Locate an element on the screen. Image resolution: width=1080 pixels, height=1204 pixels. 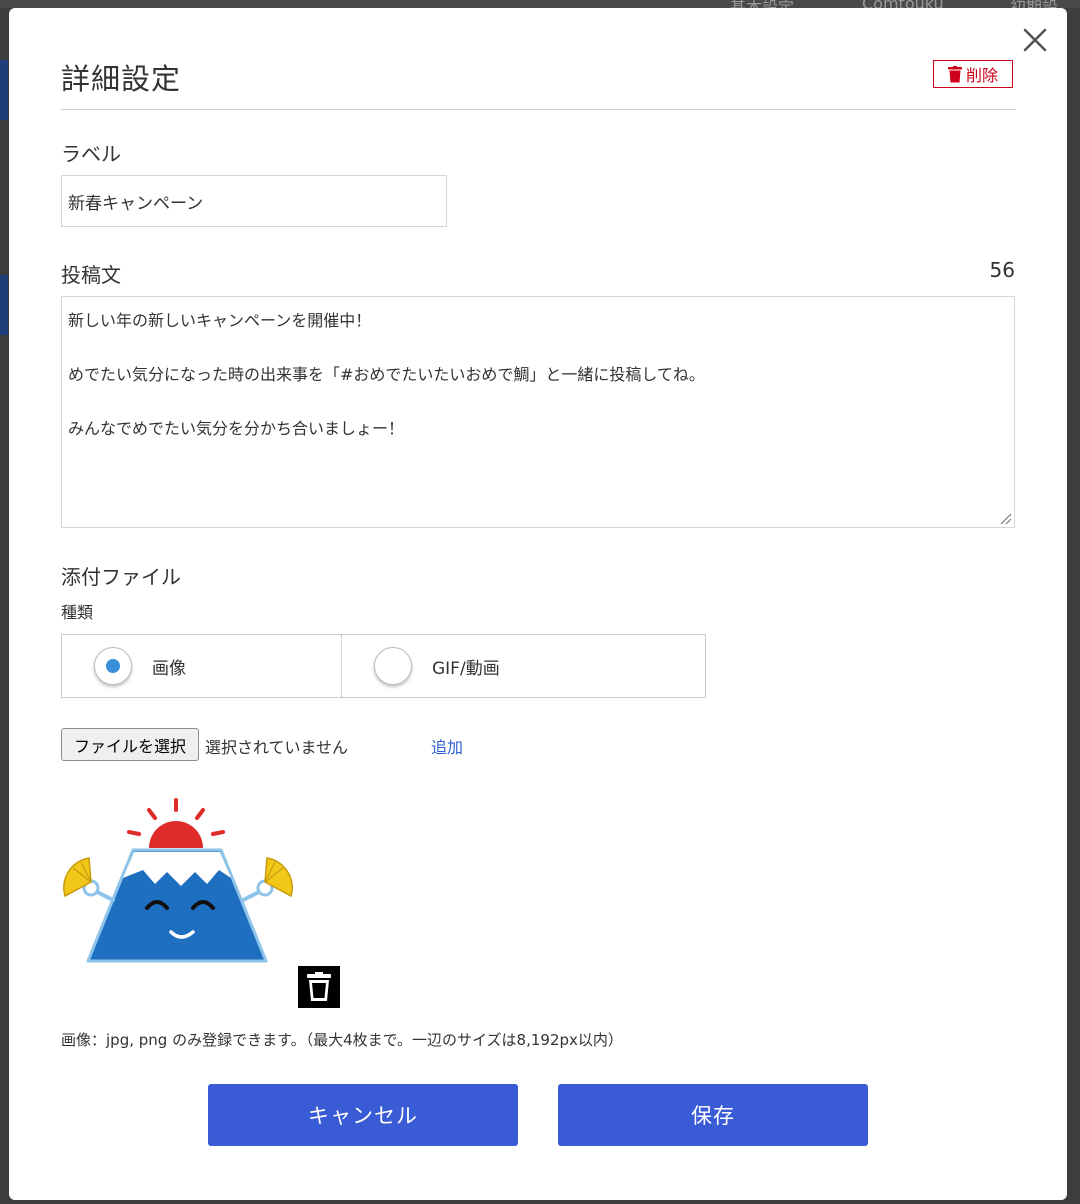
post-text-line: めでたい気分になった時の出来事を「#おめでたいたいおめで鯛」と一緒に投稿してね。 is located at coordinates (386, 374).